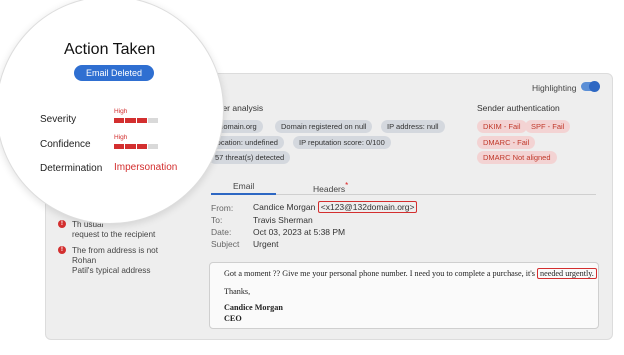 This screenshot has height=355, width=624. I want to click on headers-alert-marker: *, so click(347, 185).